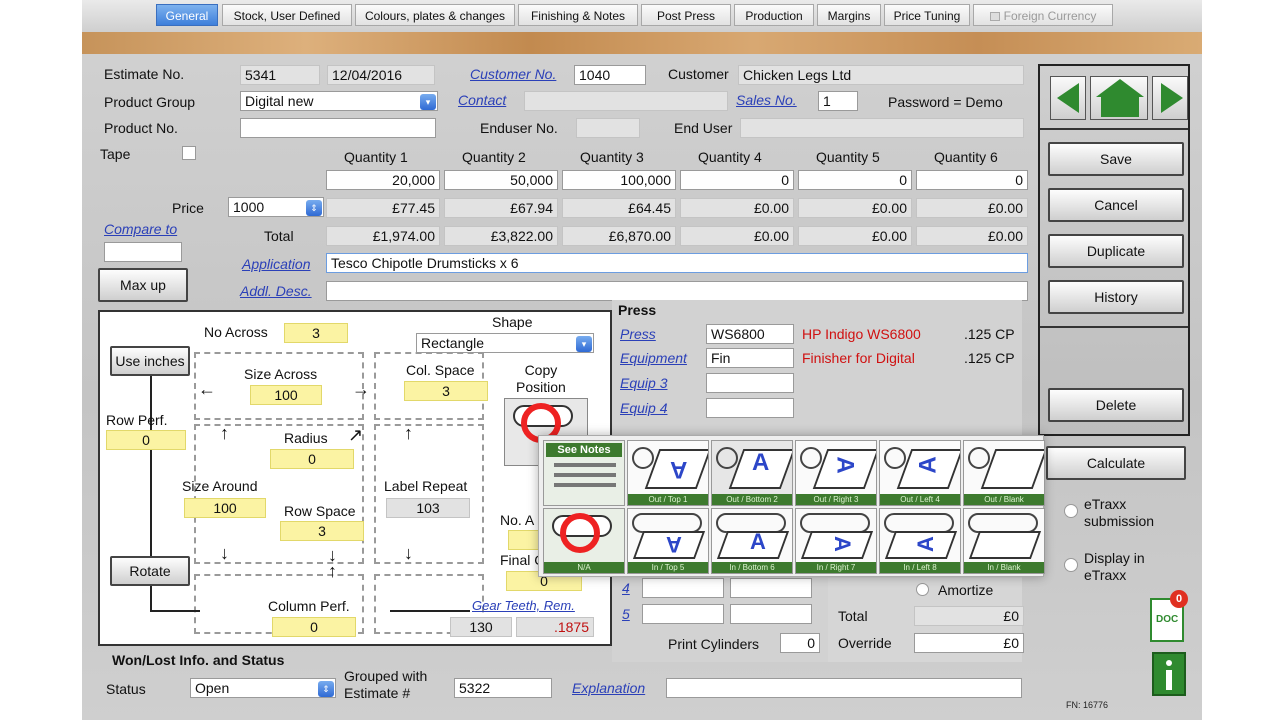 The width and height of the screenshot is (1280, 720). What do you see at coordinates (1119, 98) in the screenshot?
I see `home-button` at bounding box center [1119, 98].